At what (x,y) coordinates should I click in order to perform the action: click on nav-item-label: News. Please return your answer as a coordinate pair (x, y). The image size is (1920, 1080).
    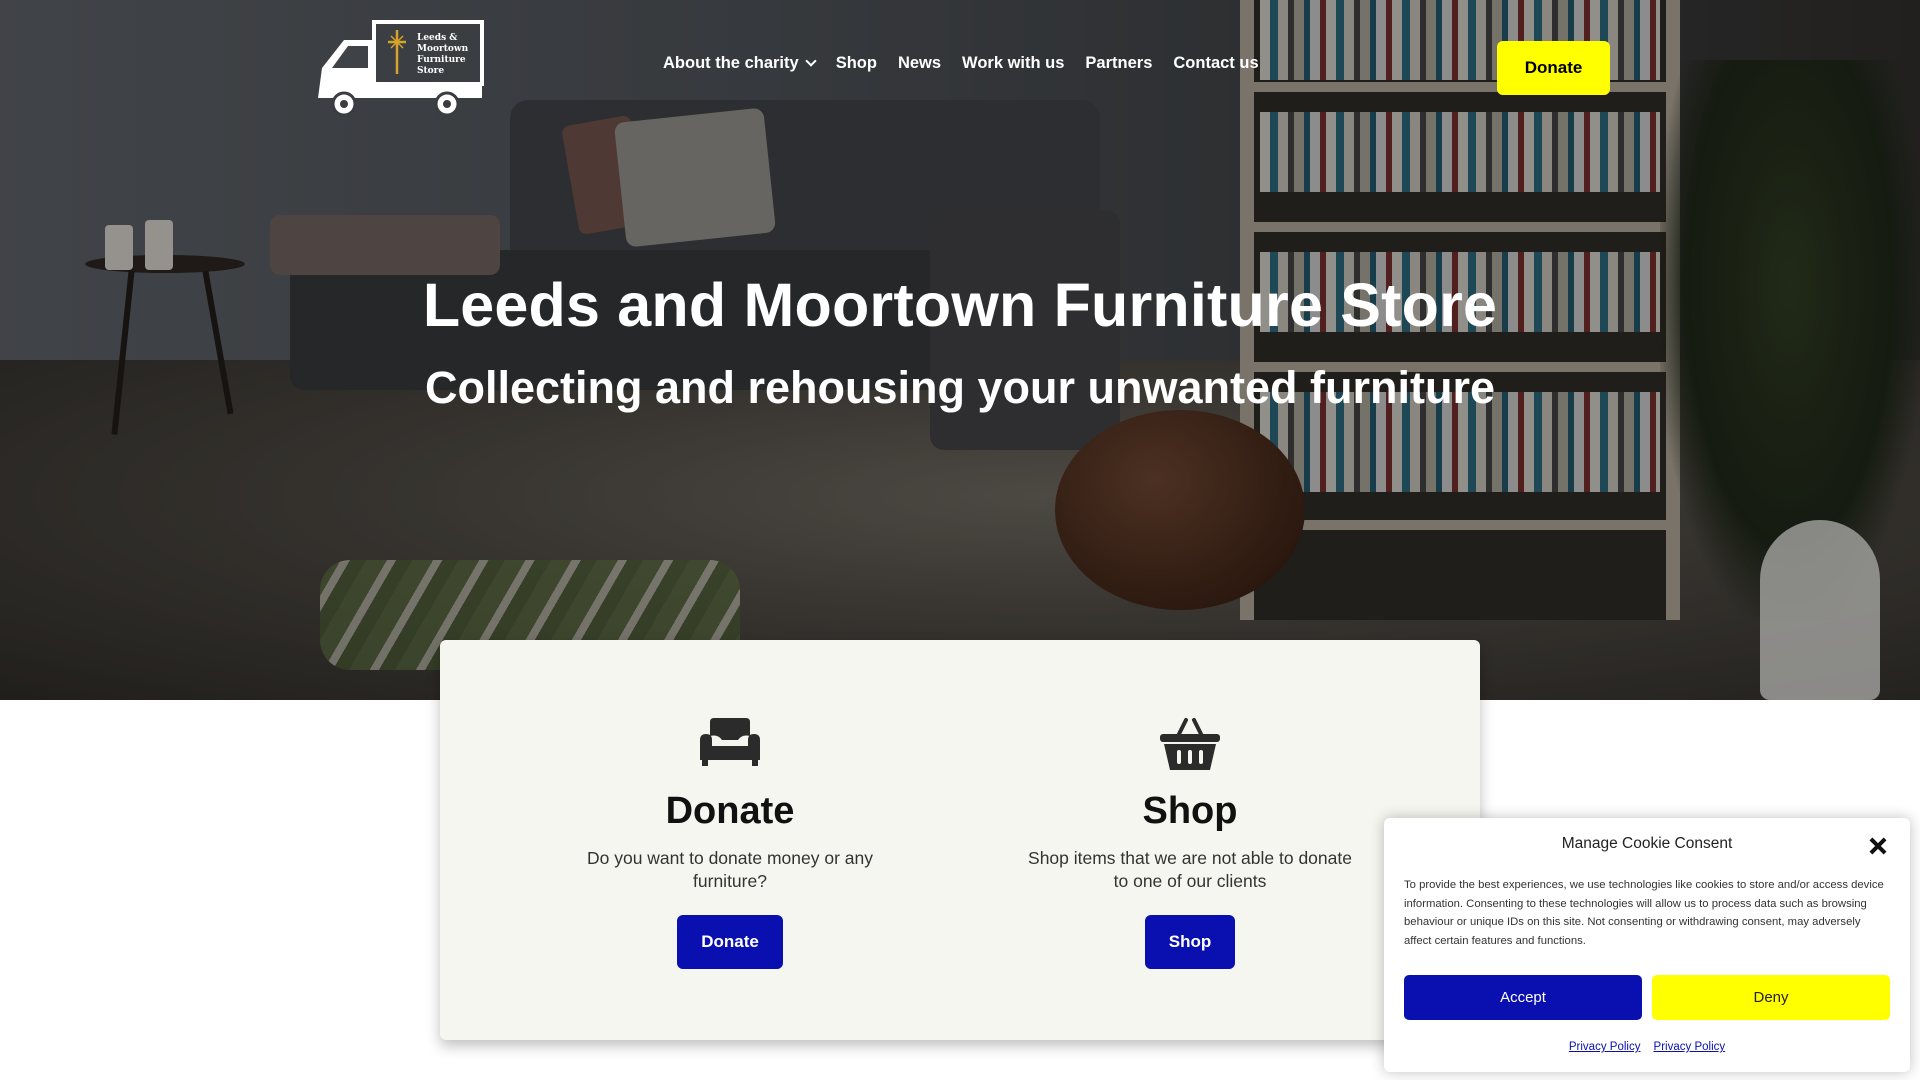
    Looking at the image, I should click on (919, 63).